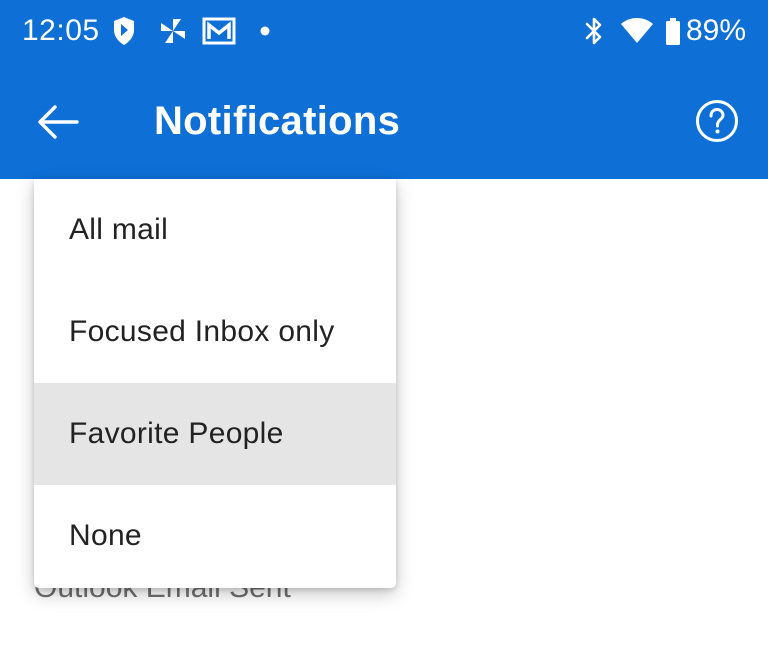  I want to click on menu-item-all-mail: All mail, so click(215, 230).